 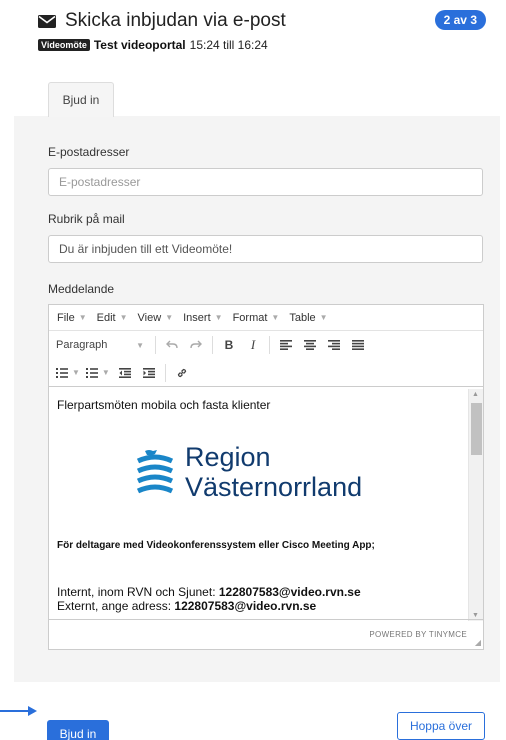 I want to click on scroll-down-icon: ▼, so click(x=475, y=615).